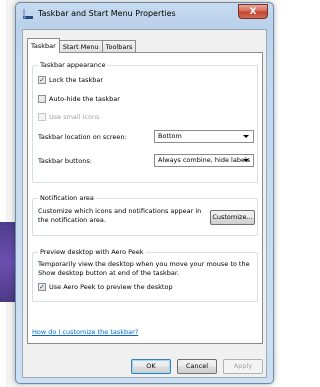  What do you see at coordinates (151, 366) in the screenshot?
I see `ok-button: OK` at bounding box center [151, 366].